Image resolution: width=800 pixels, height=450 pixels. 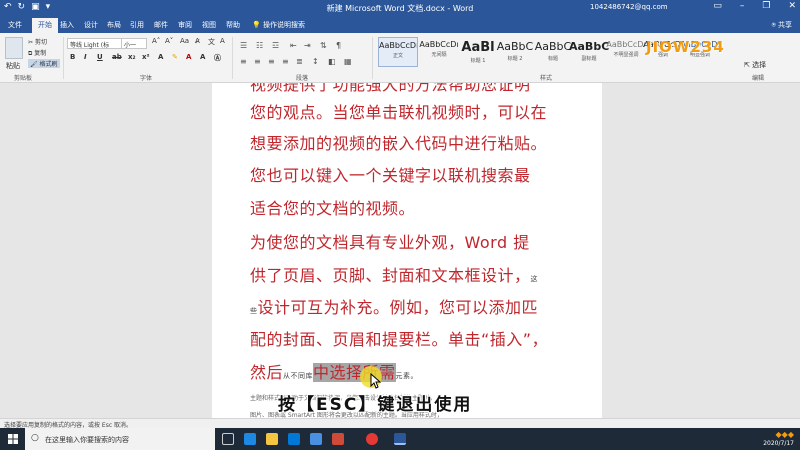 What do you see at coordinates (175, 57) in the screenshot?
I see `highlight-icon: ✎` at bounding box center [175, 57].